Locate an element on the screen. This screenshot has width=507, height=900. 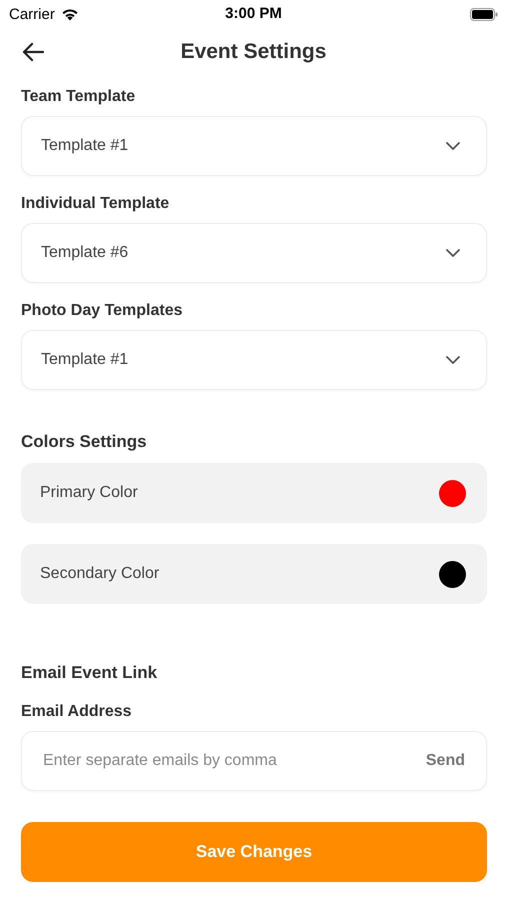
section-heading: Email Event Link is located at coordinates (89, 673).